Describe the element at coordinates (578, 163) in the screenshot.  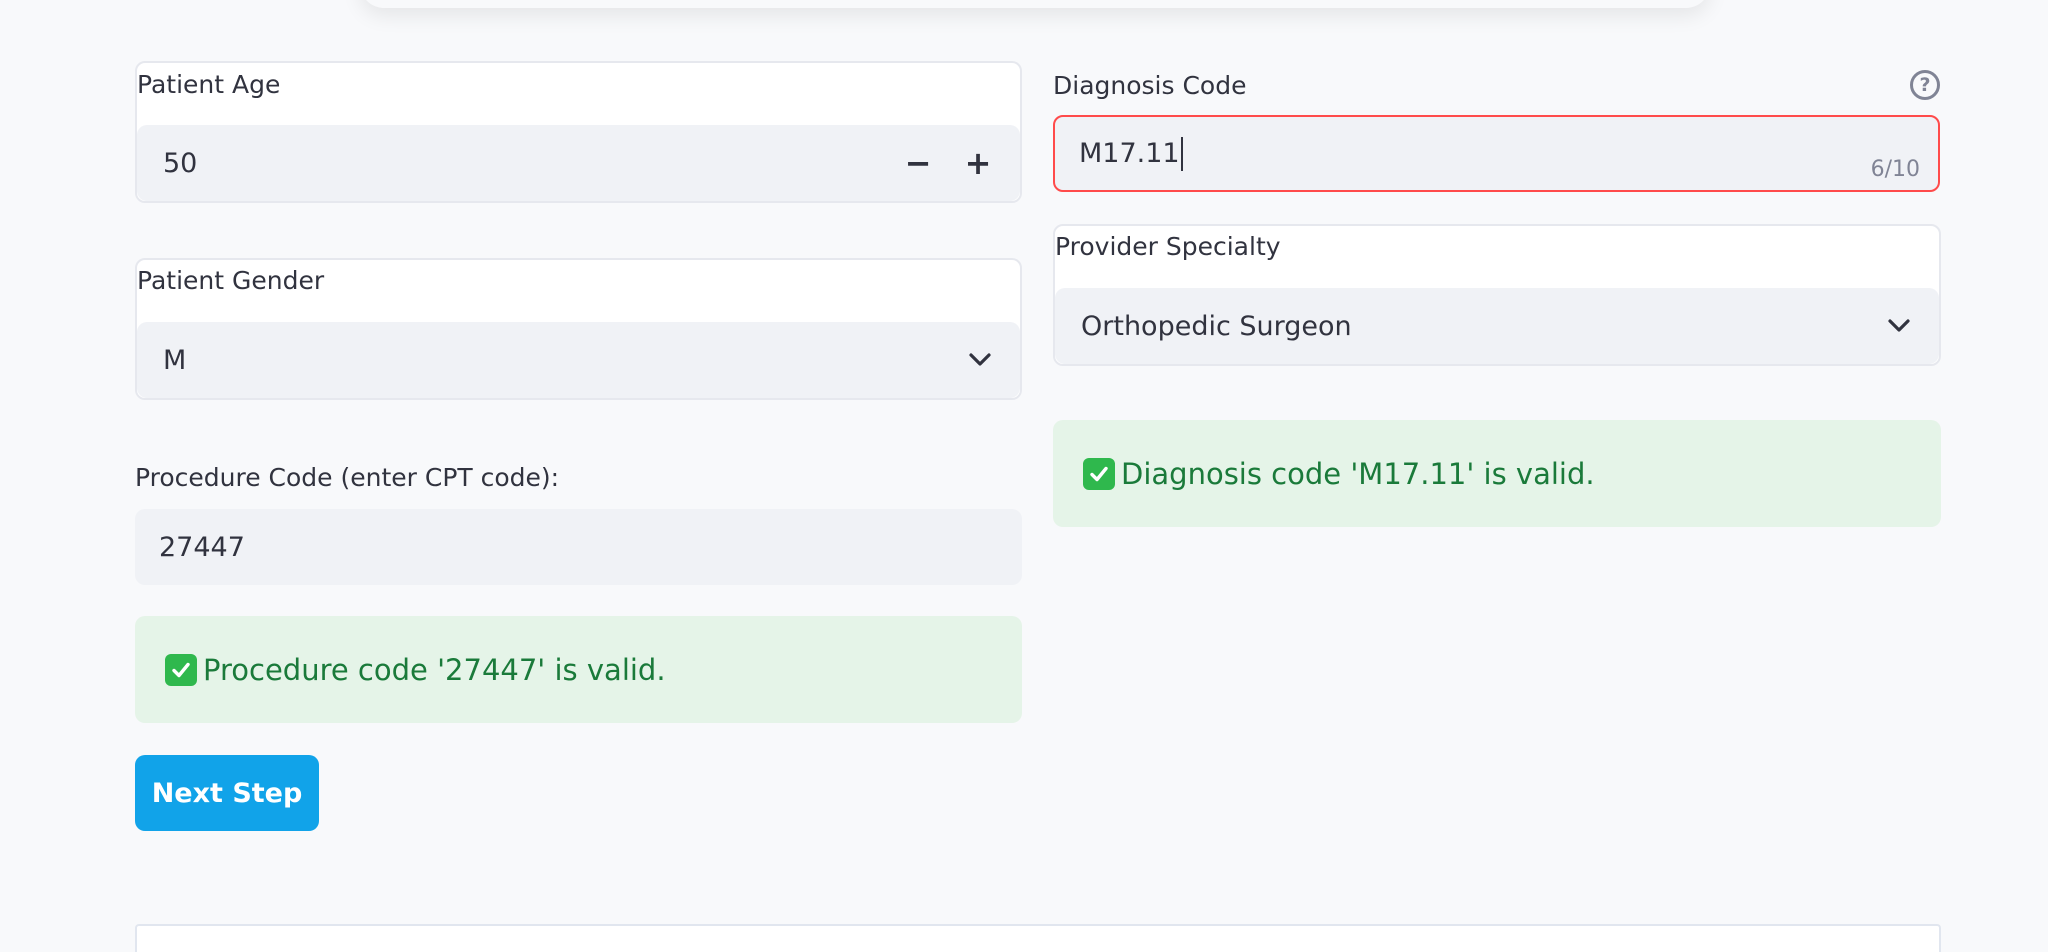
I see `patient-age-stepper: 50 − +` at that location.